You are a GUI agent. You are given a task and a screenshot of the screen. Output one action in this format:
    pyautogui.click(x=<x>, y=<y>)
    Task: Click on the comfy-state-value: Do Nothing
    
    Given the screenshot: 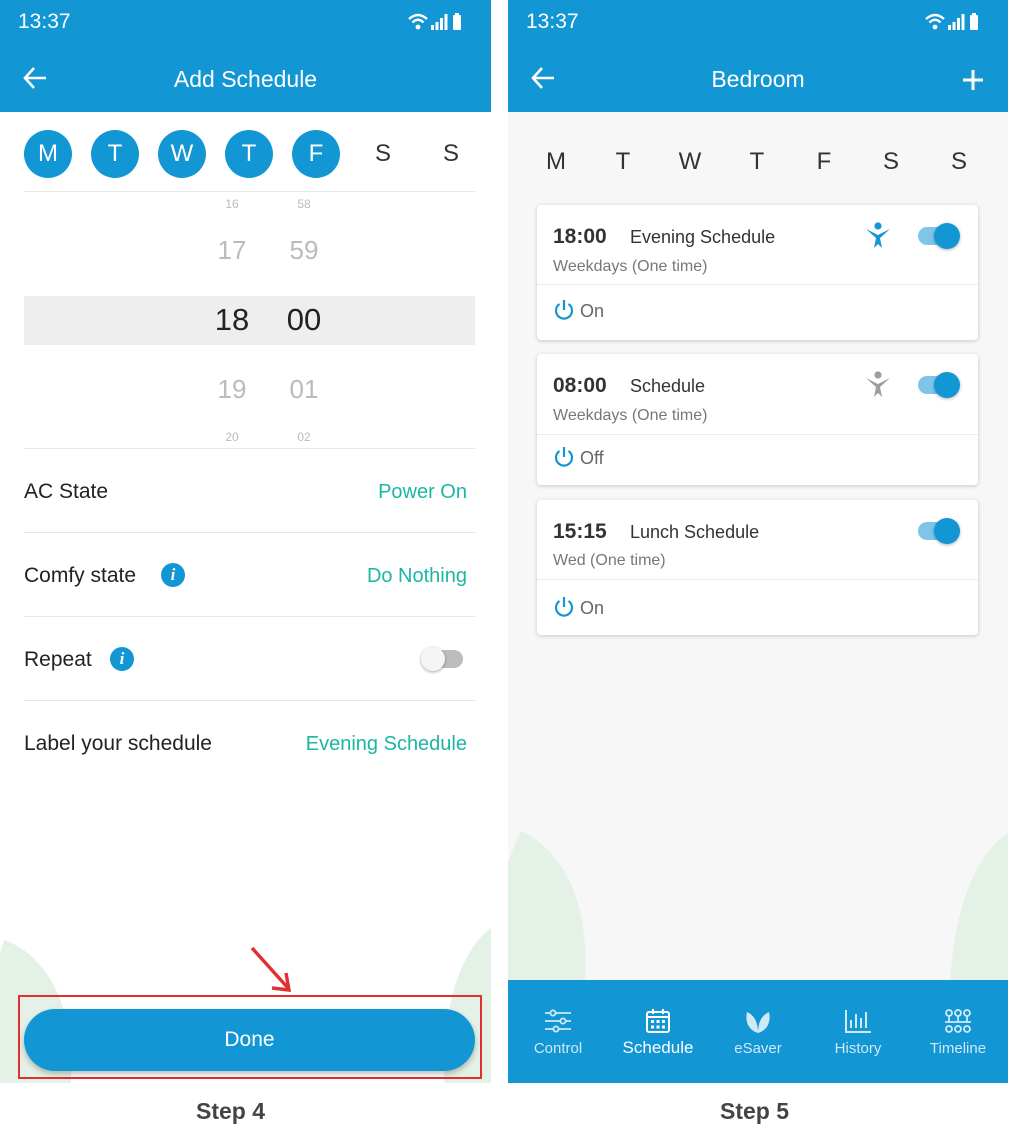 What is the action you would take?
    pyautogui.click(x=417, y=576)
    